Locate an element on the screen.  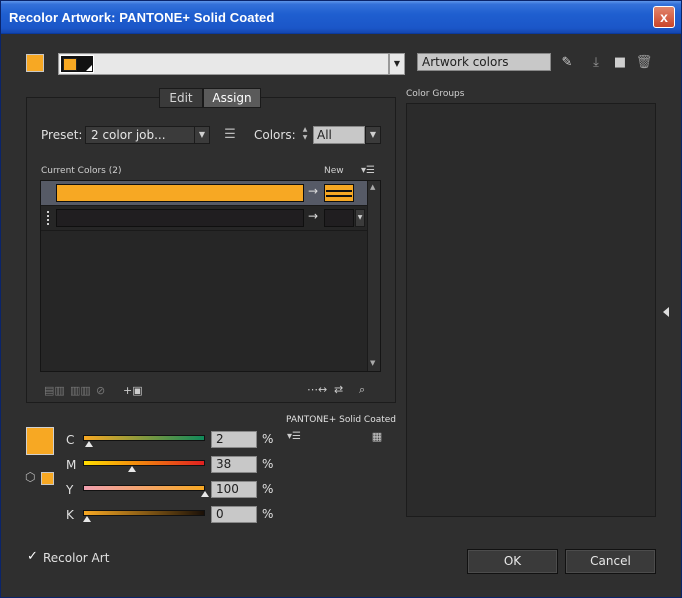
colors-dropdown-arrow: ▼ is located at coordinates (373, 135).